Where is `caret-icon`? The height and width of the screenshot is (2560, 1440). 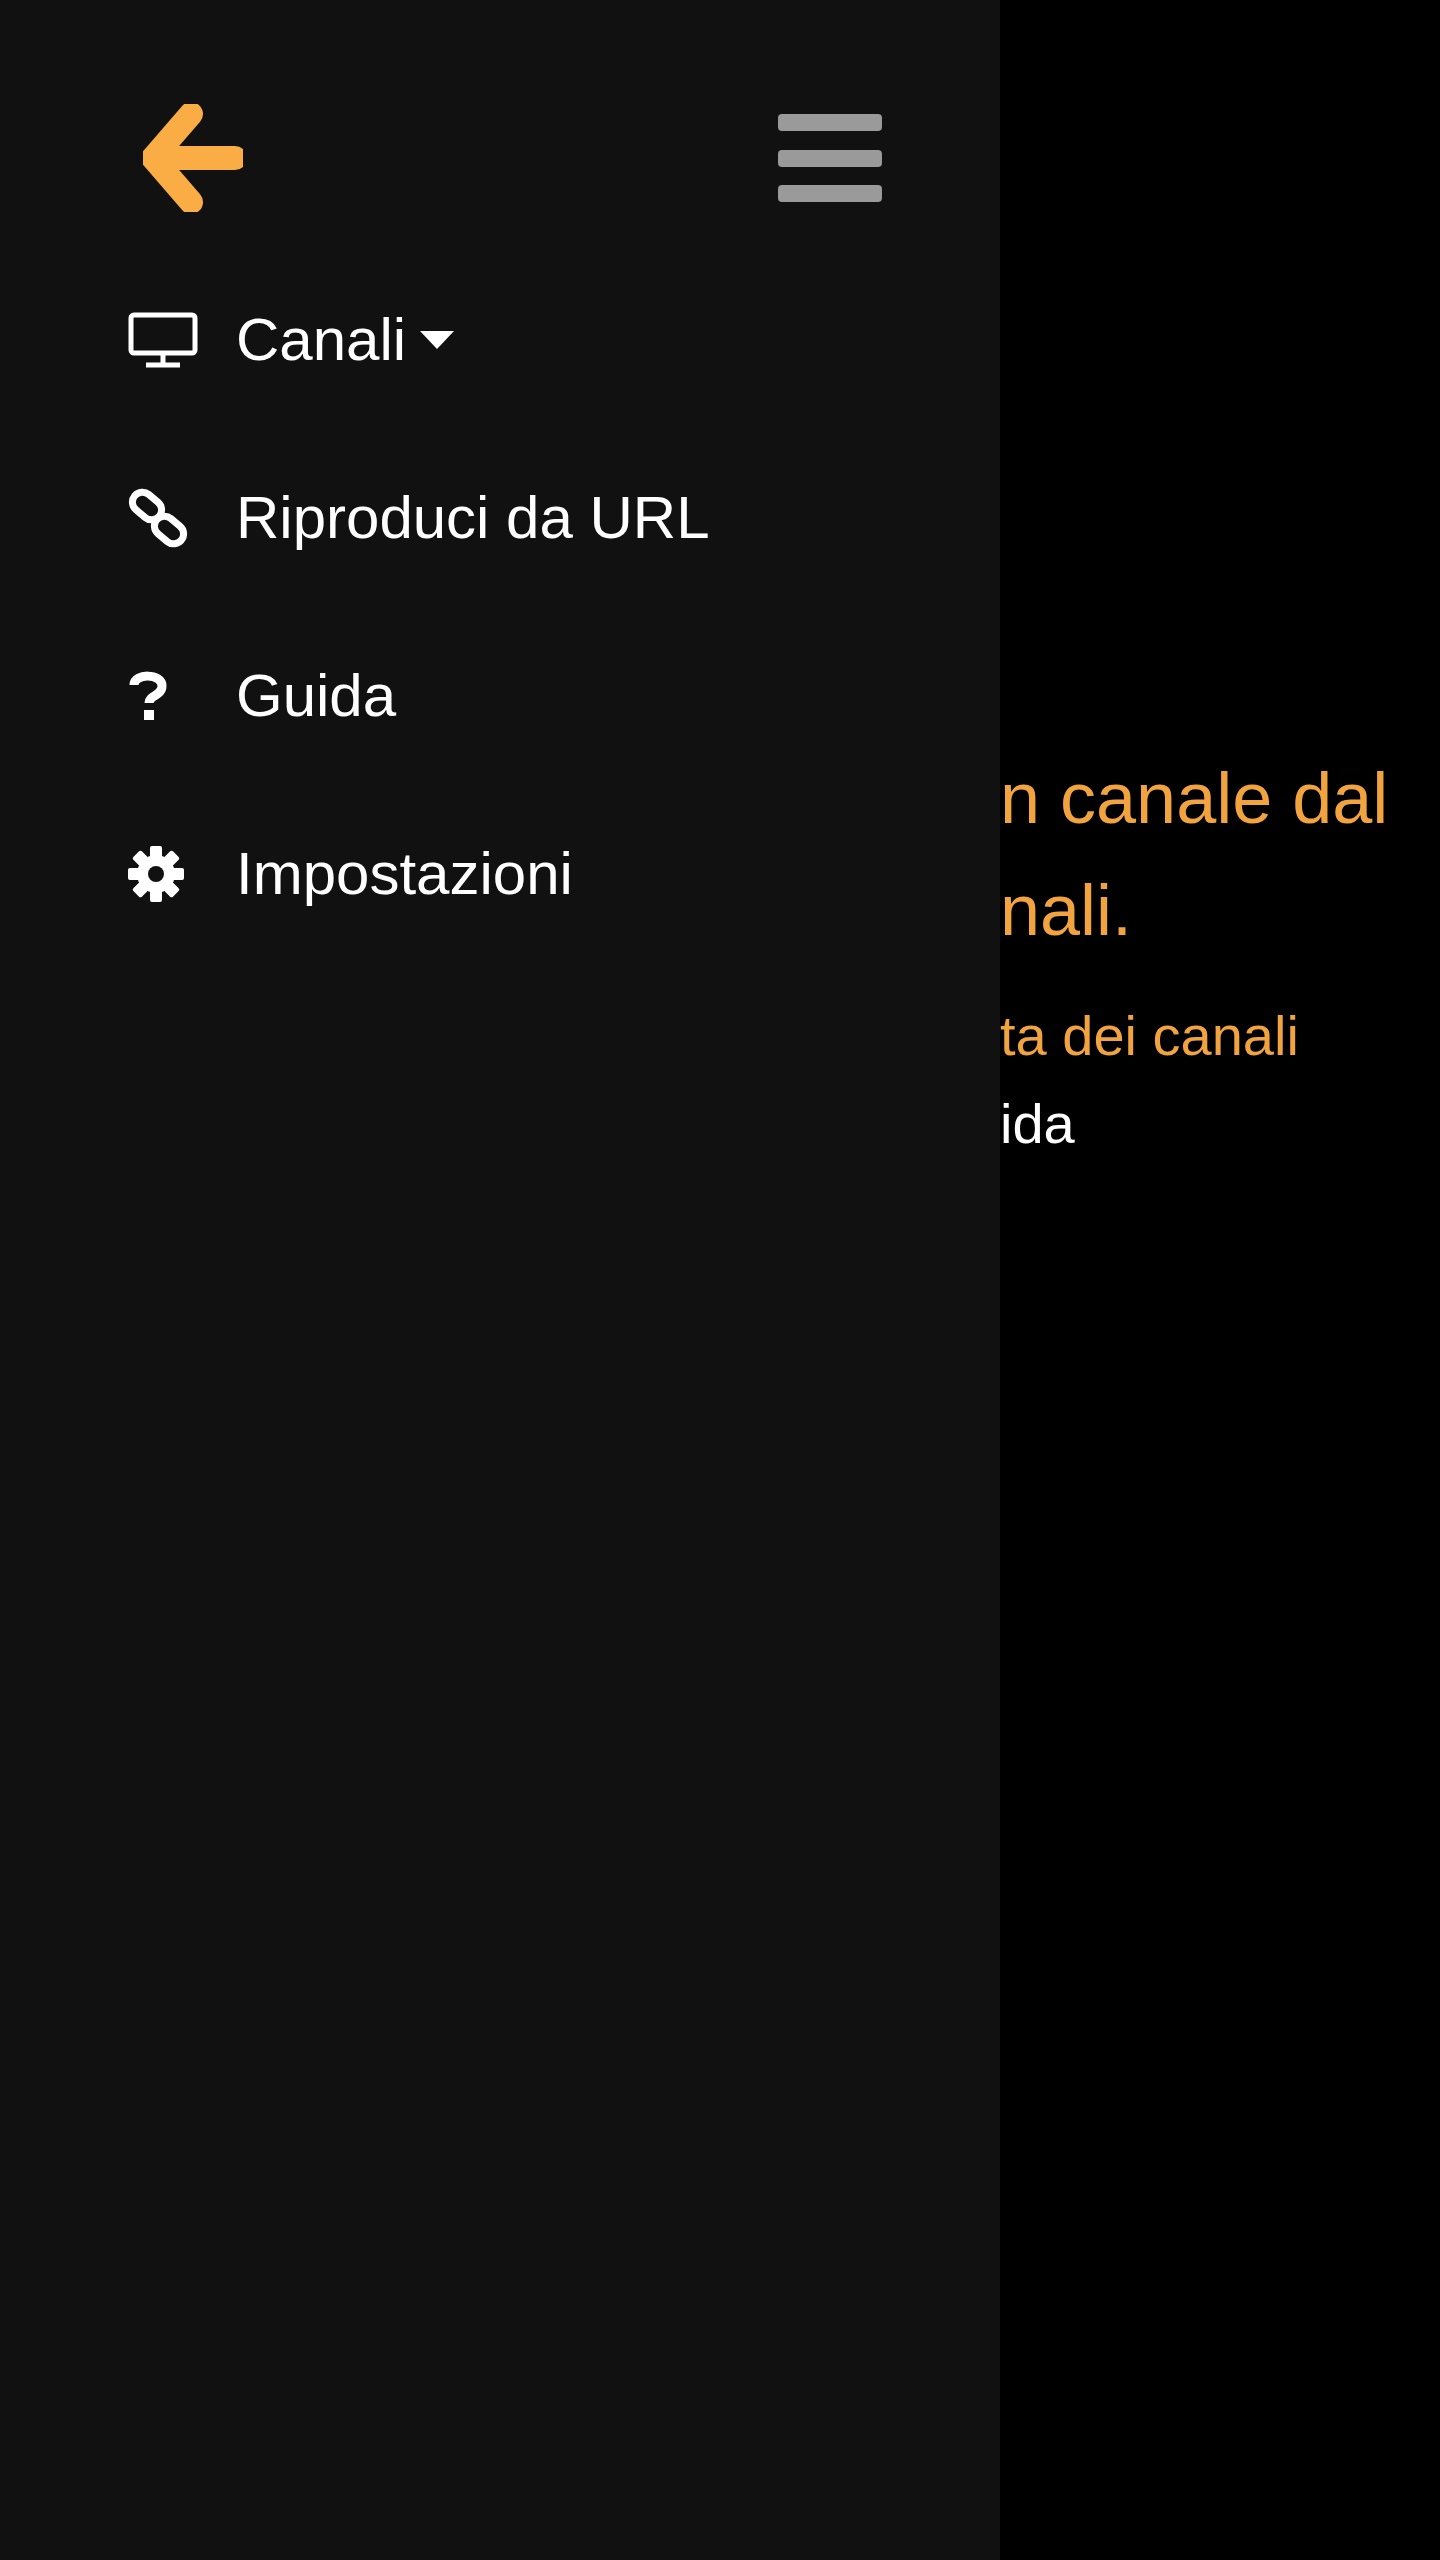
caret-icon is located at coordinates (437, 340).